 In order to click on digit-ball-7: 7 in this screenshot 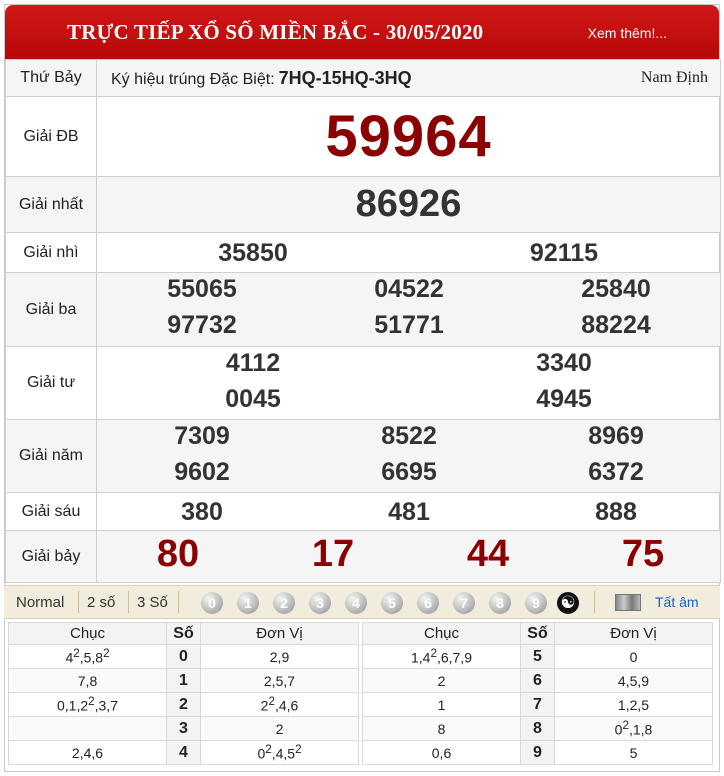, I will do `click(464, 603)`.